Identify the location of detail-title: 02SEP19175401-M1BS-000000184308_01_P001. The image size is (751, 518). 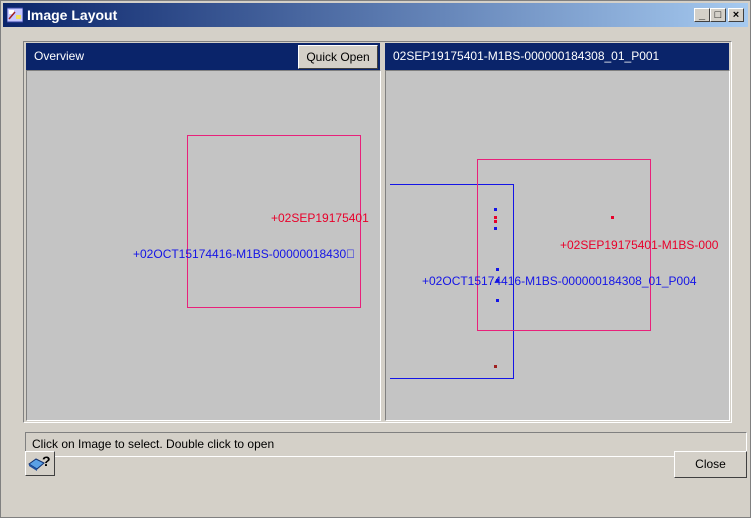
(526, 56).